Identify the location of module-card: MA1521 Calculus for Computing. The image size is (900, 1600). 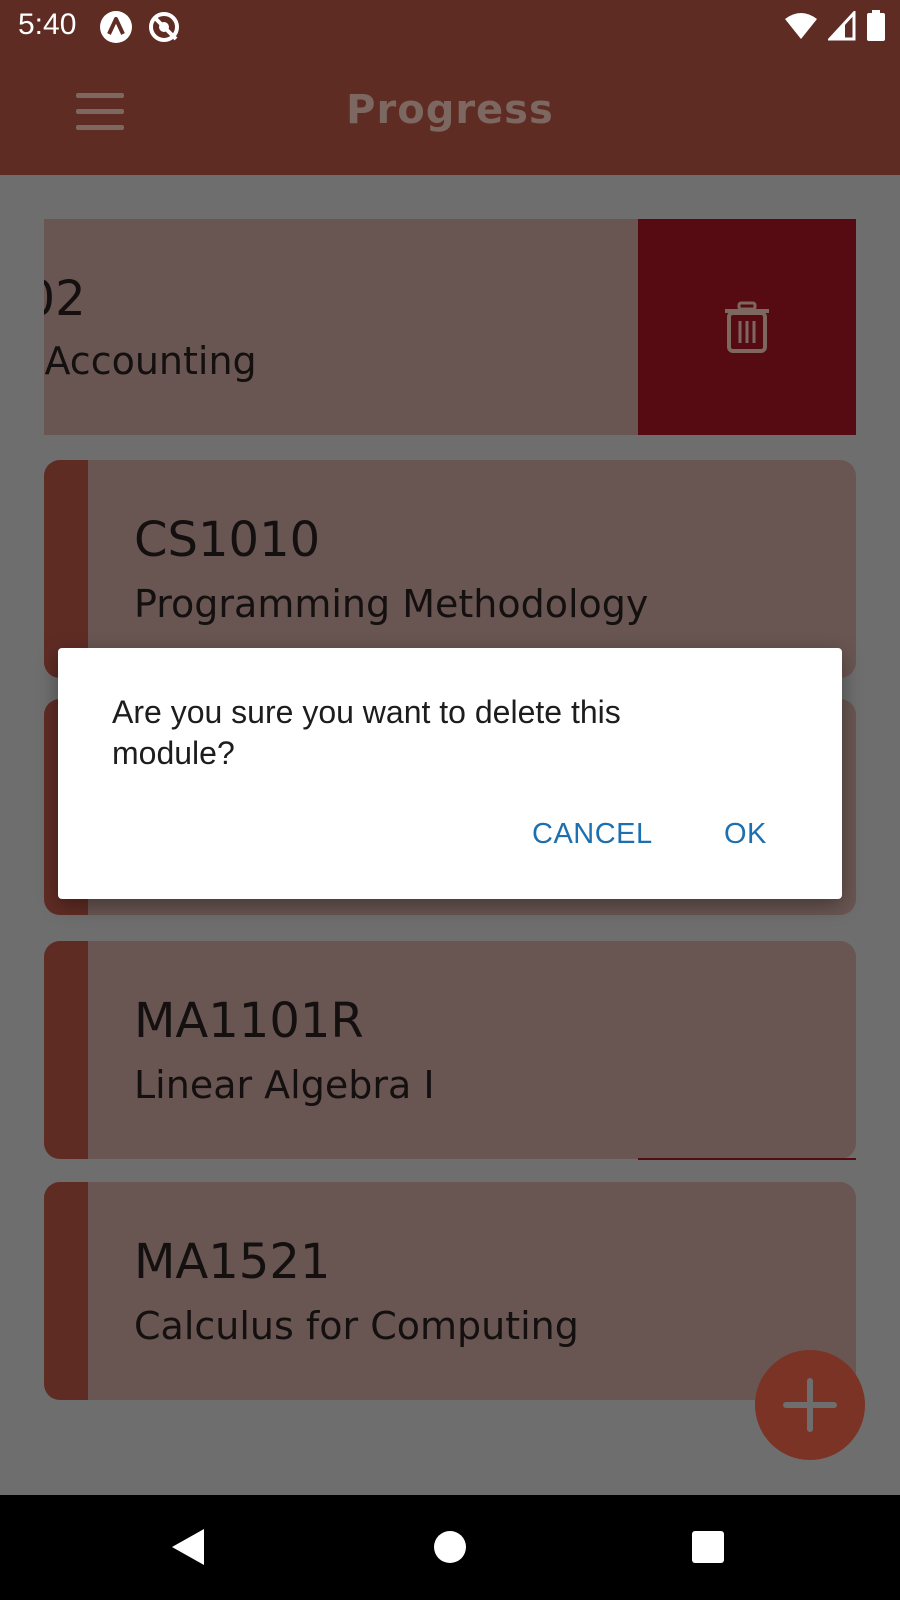
(450, 1291).